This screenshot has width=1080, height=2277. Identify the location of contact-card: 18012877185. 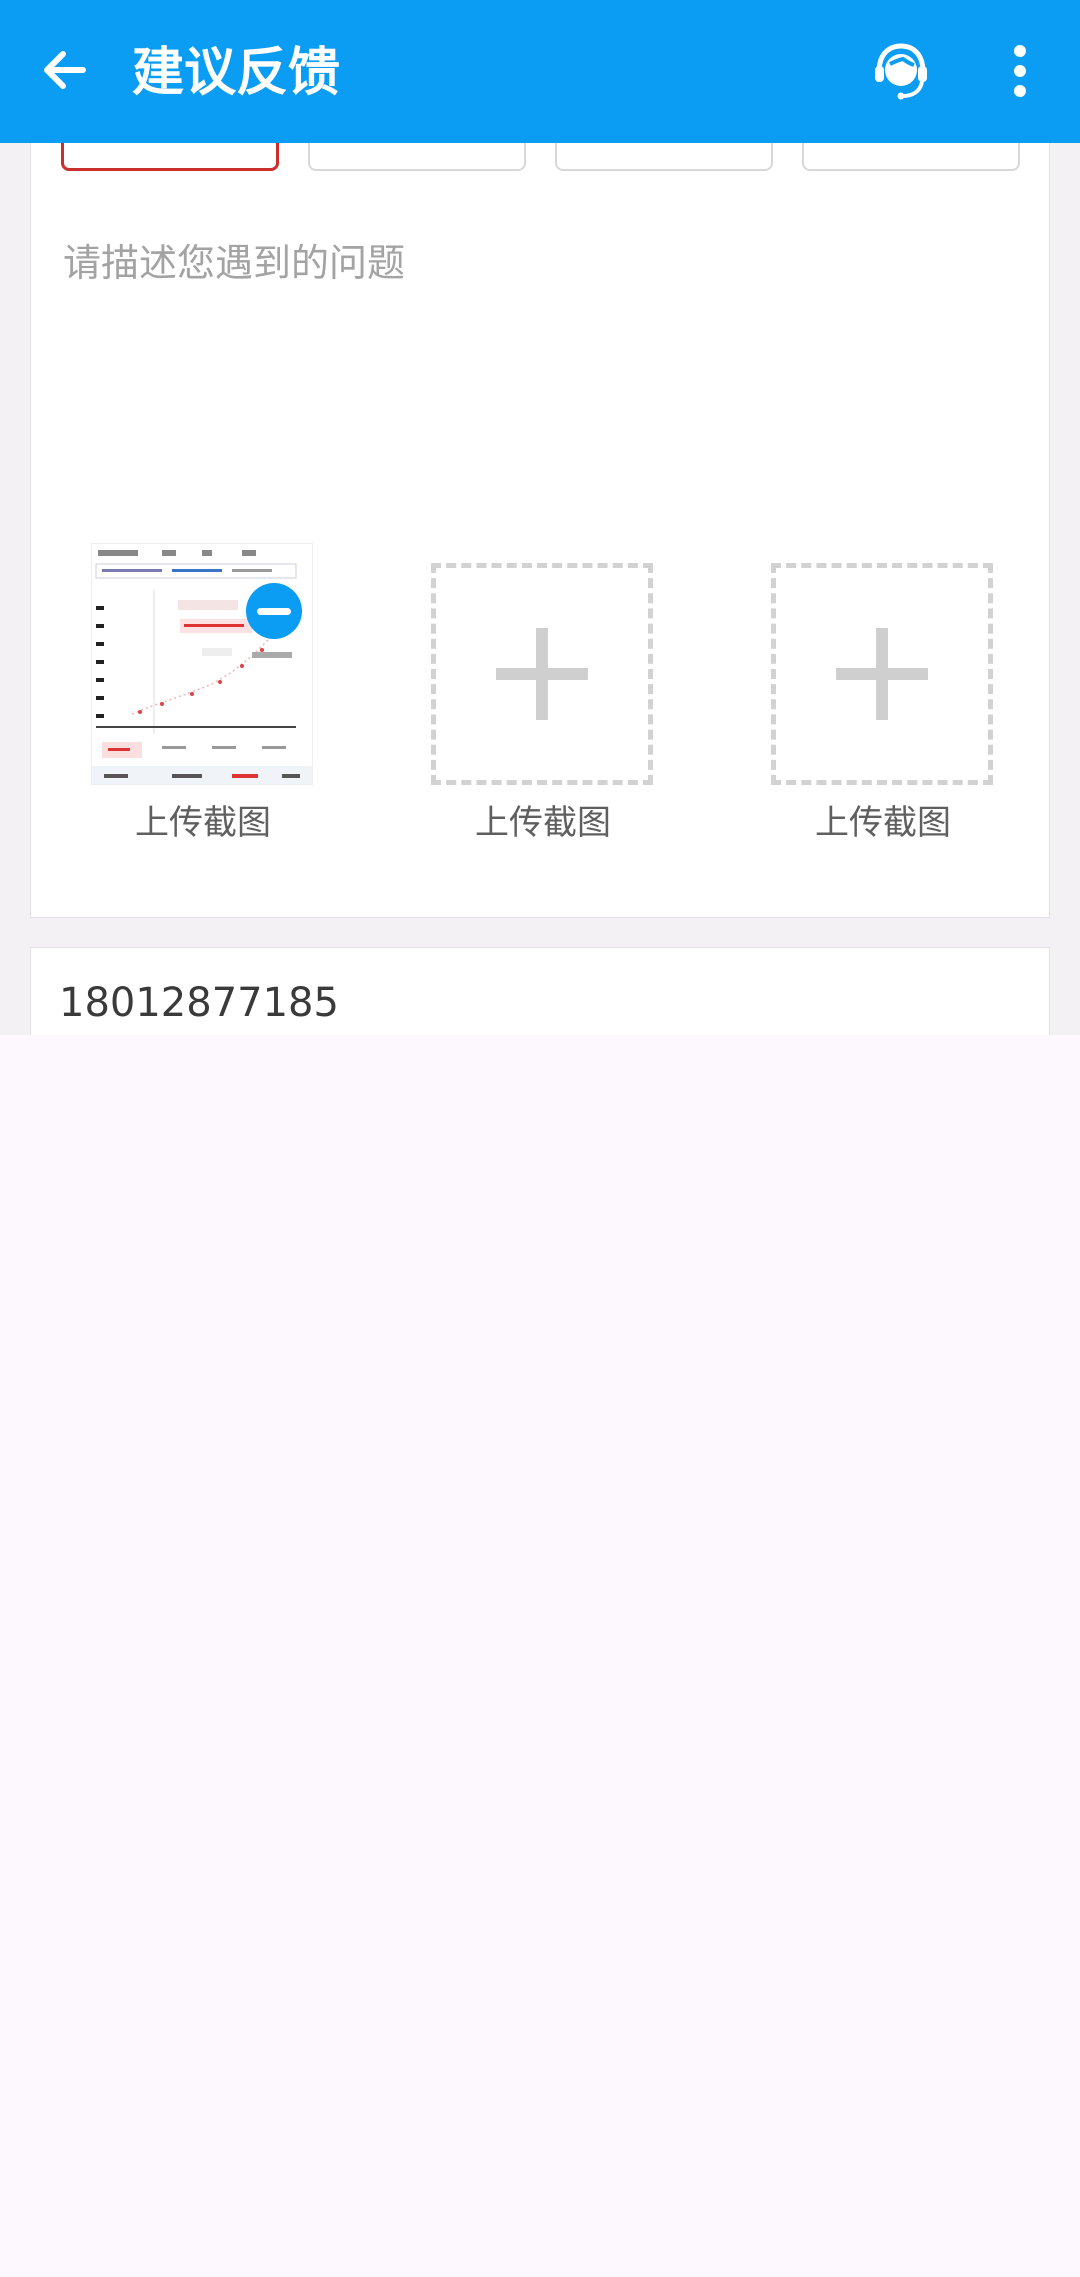
(540, 991).